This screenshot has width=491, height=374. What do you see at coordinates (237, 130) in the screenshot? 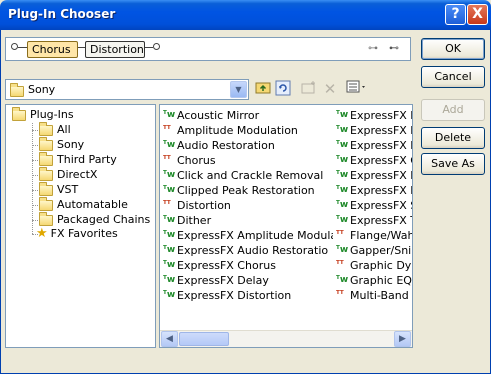
I see `list-item-label: Amplitude Modulation` at bounding box center [237, 130].